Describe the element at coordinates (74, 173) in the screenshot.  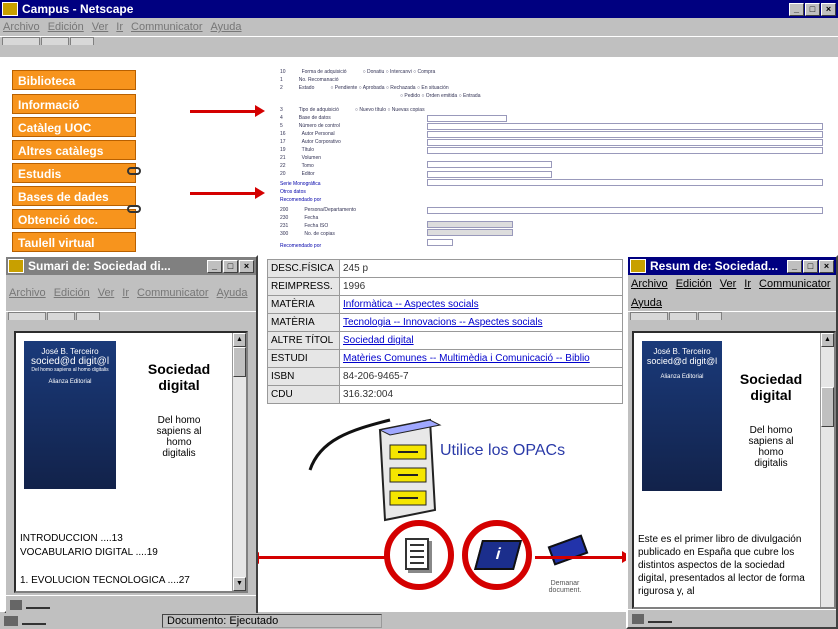
I see `nav-estudis: Estudis` at that location.